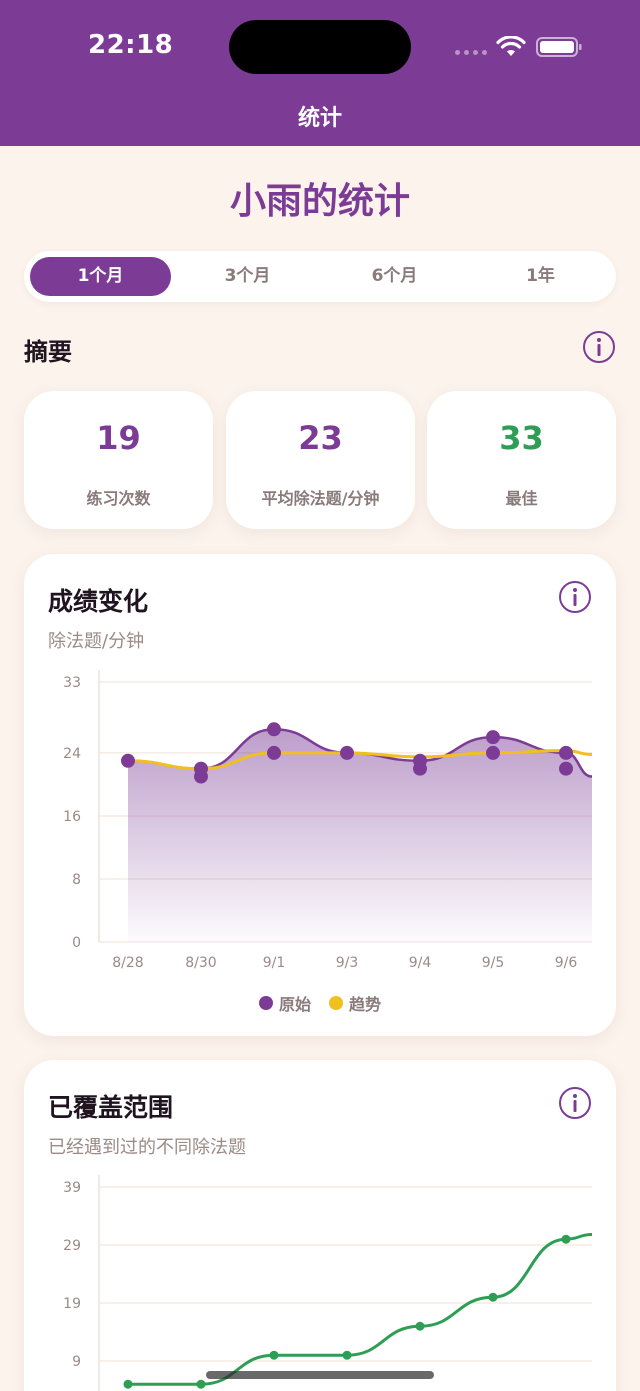 This screenshot has height=1391, width=640. I want to click on cellular-signal-icon, so click(471, 52).